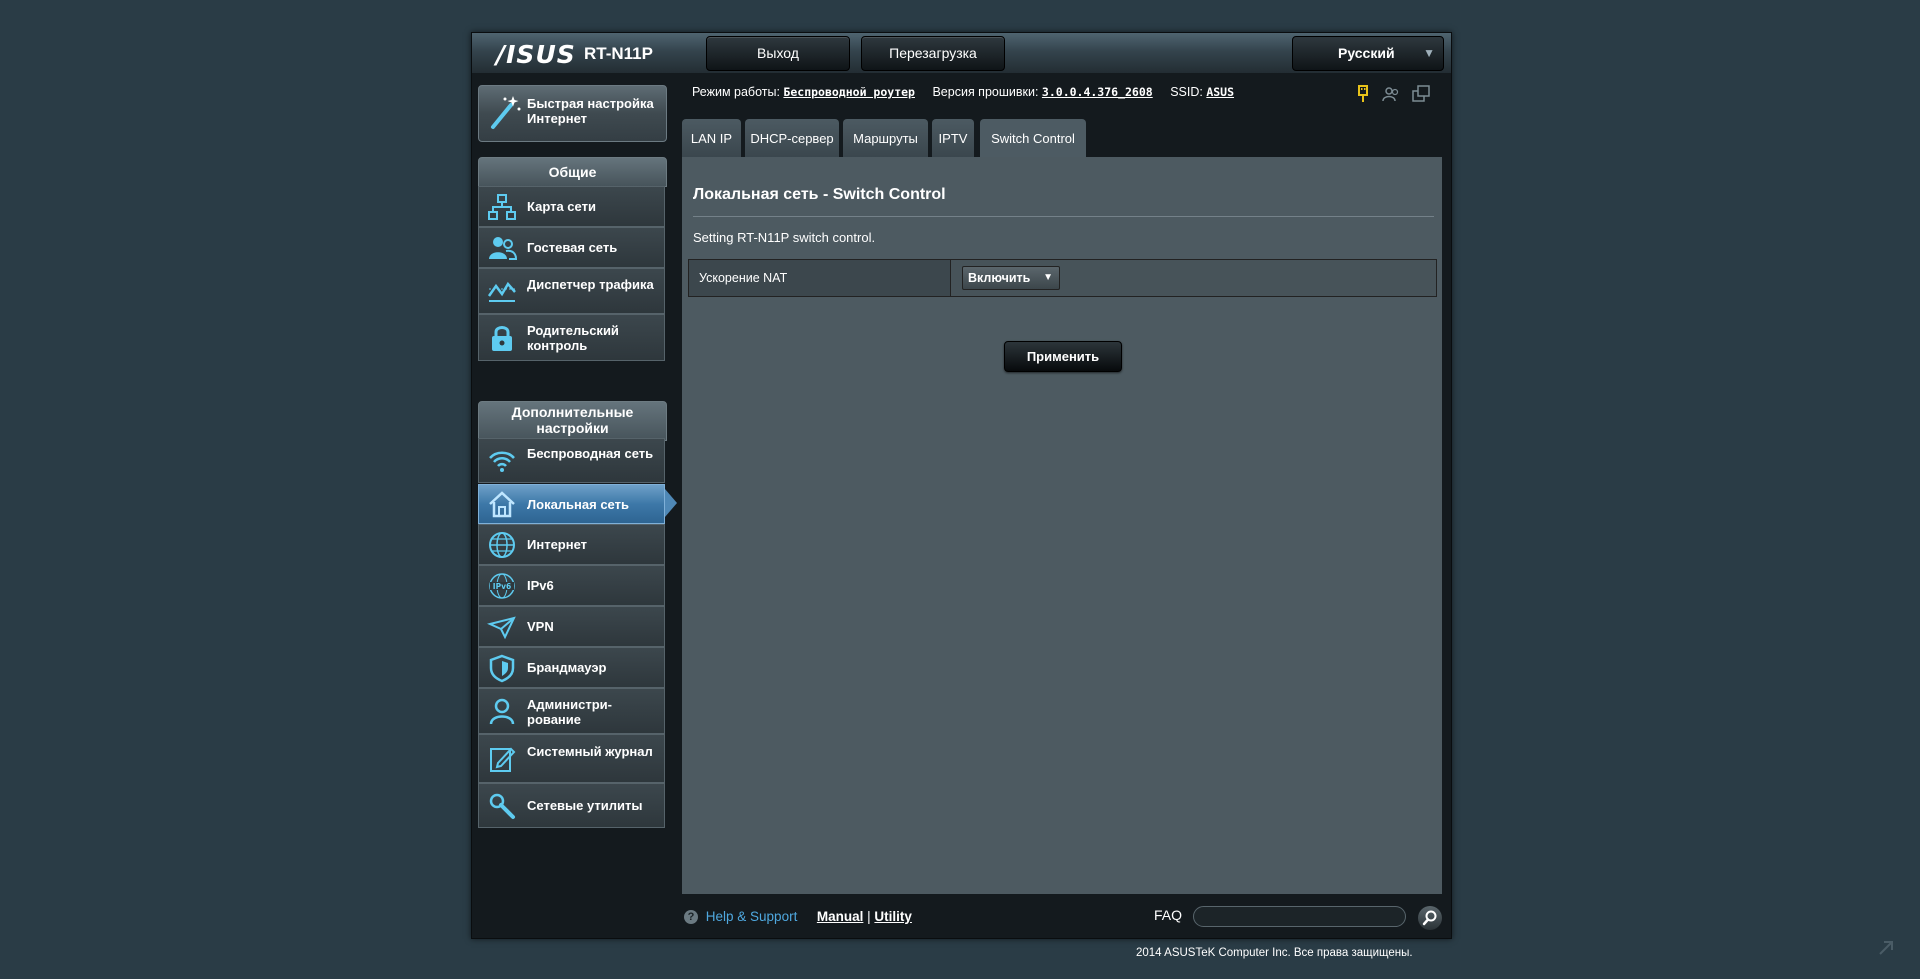  What do you see at coordinates (1033, 138) in the screenshot?
I see `tab-switch-control: Switch Control` at bounding box center [1033, 138].